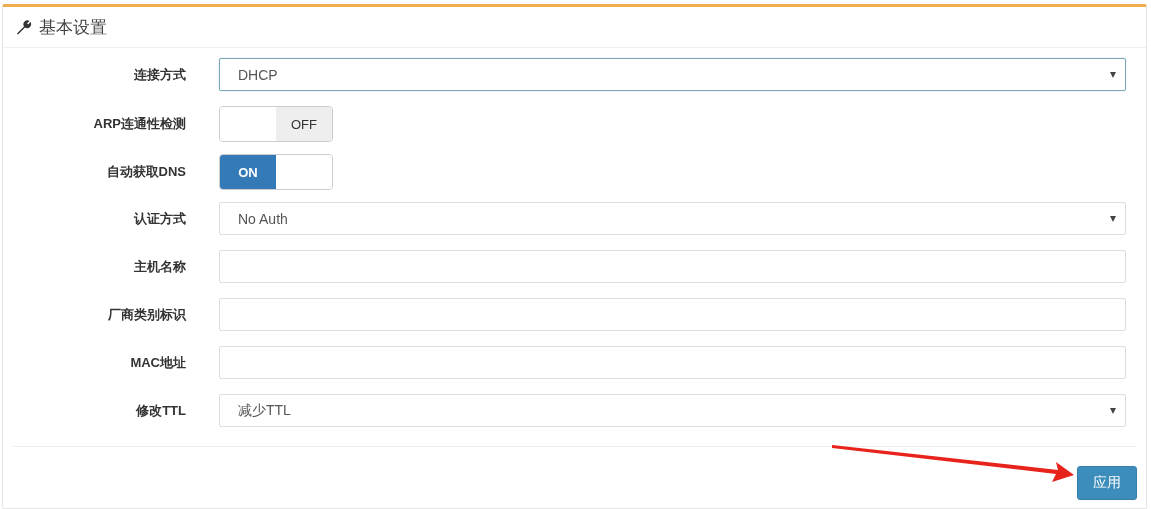 This screenshot has width=1151, height=509. Describe the element at coordinates (276, 172) in the screenshot. I see `toggle-switch: ON` at that location.